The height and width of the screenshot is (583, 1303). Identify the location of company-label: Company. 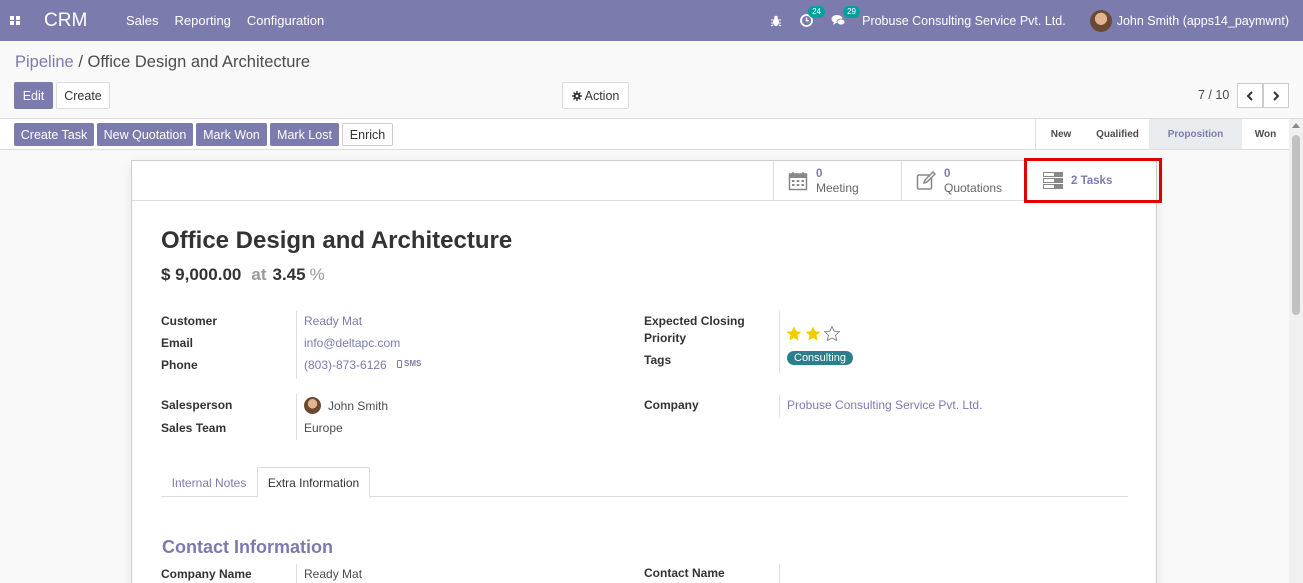
(671, 405).